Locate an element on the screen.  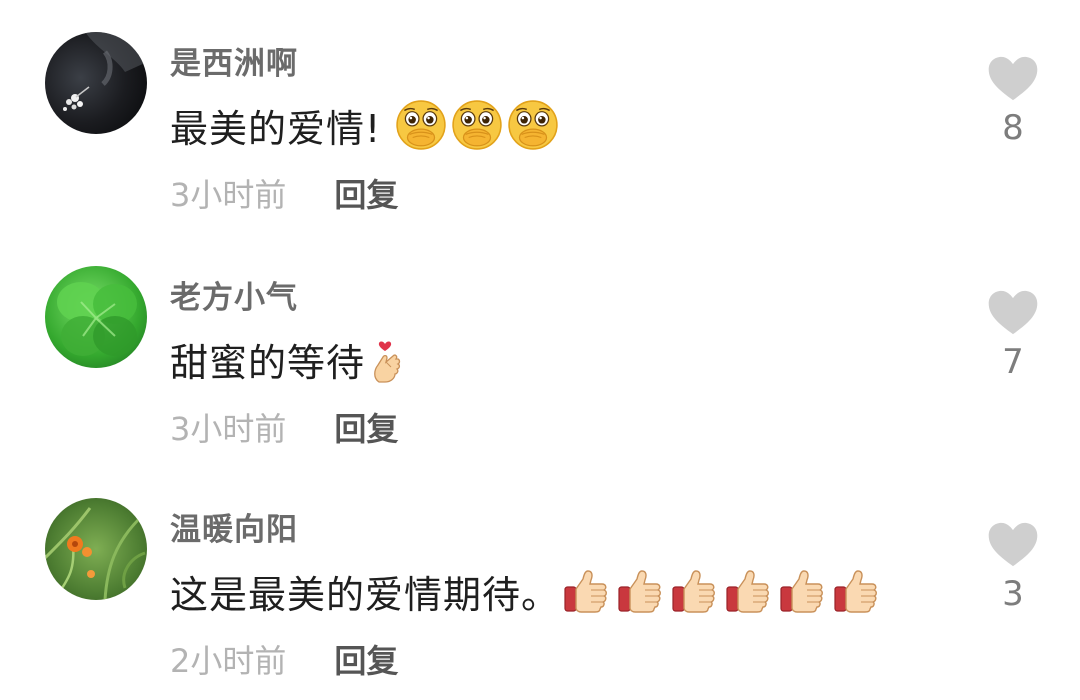
finger-heart-emoji is located at coordinates (389, 359).